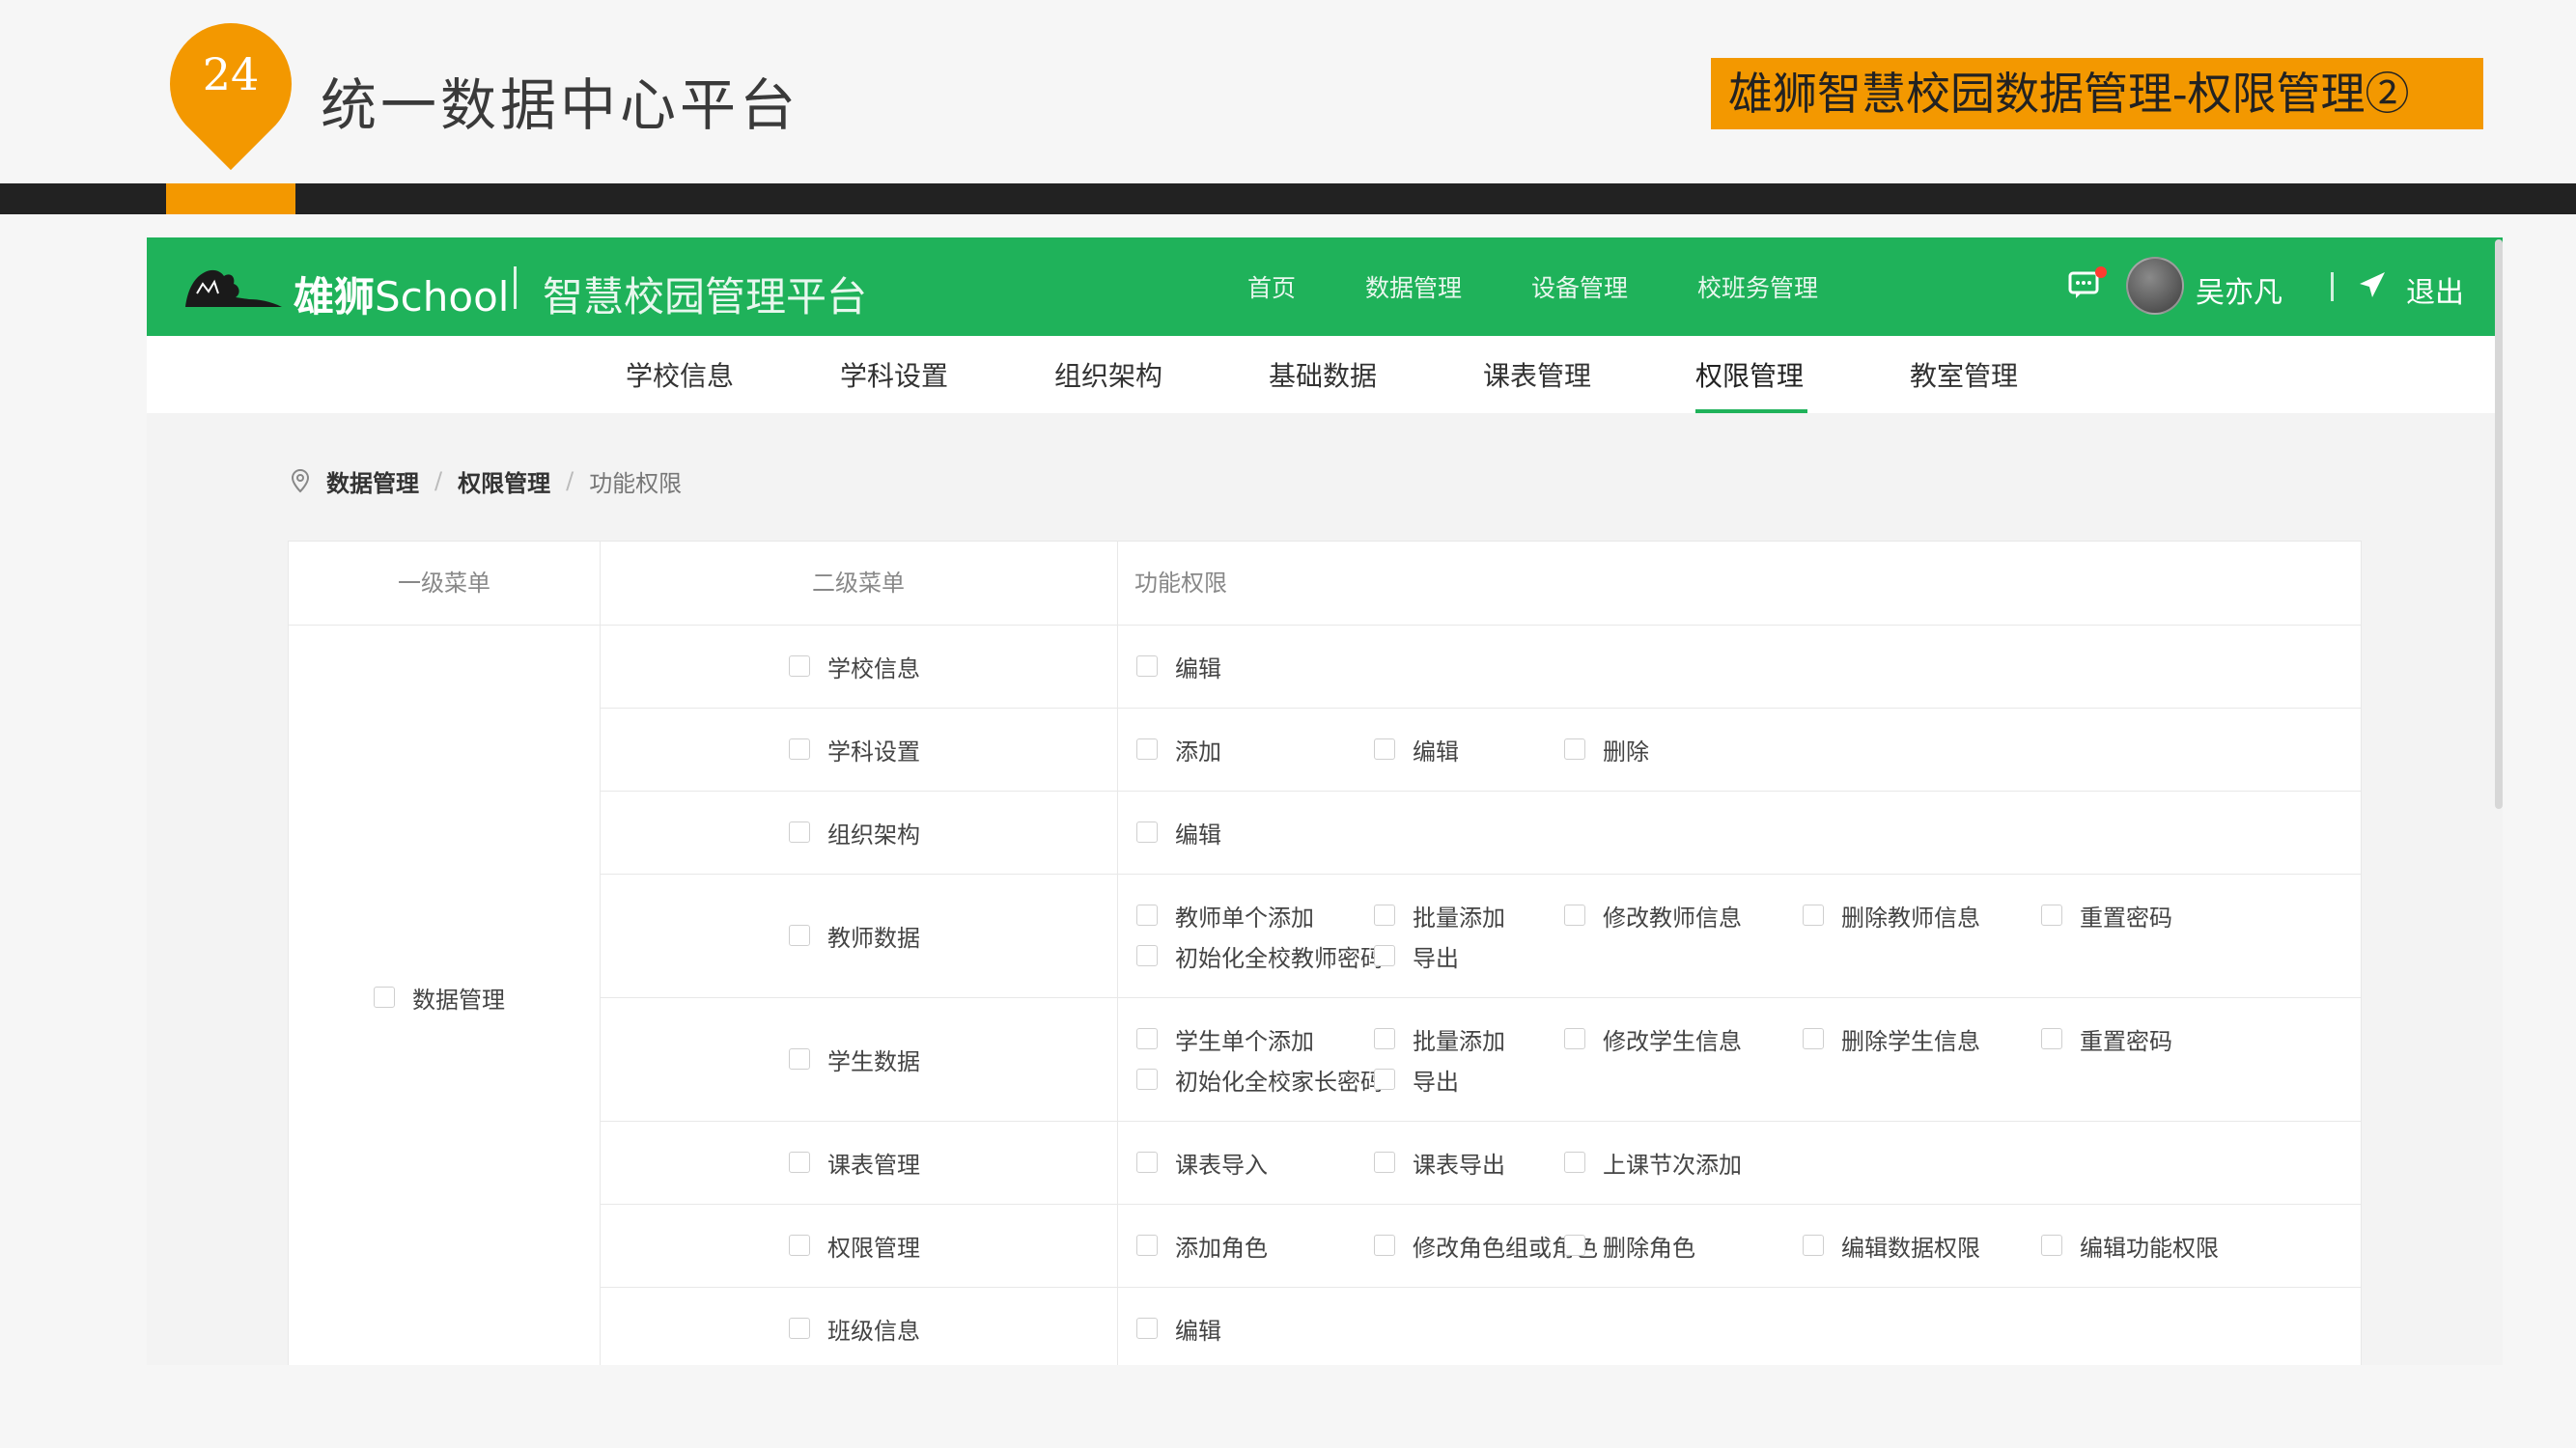 The height and width of the screenshot is (1448, 2576). I want to click on active-tab-indicator, so click(1751, 411).